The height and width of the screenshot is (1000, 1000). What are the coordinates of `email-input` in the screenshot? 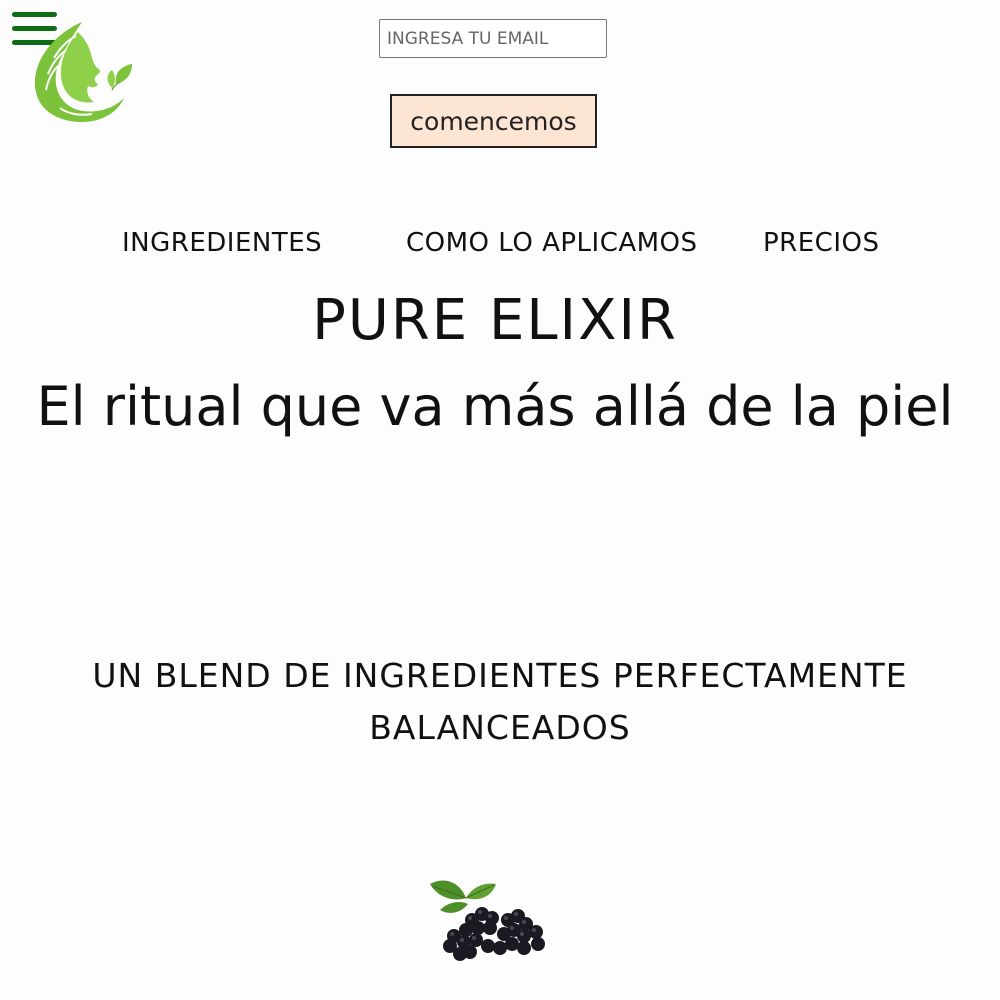 It's located at (493, 38).